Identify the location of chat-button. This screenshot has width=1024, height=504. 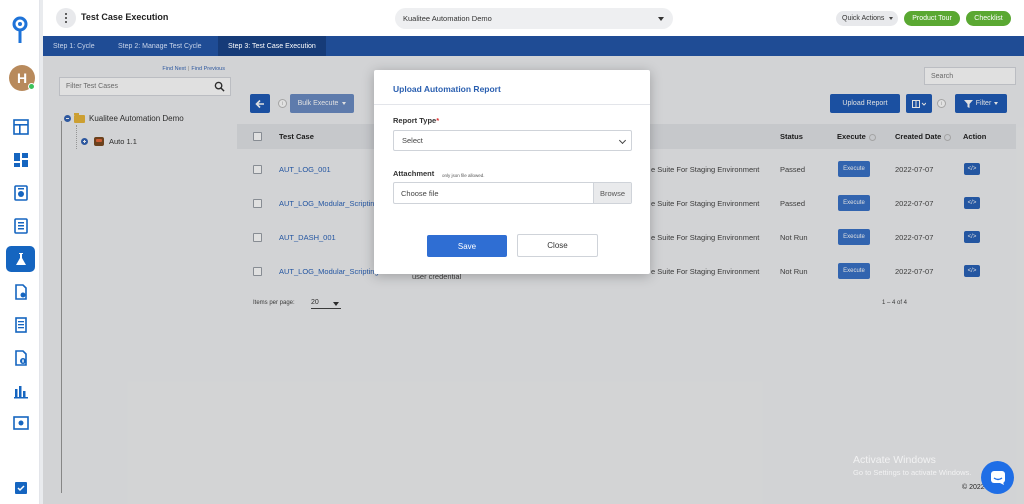
(997, 477).